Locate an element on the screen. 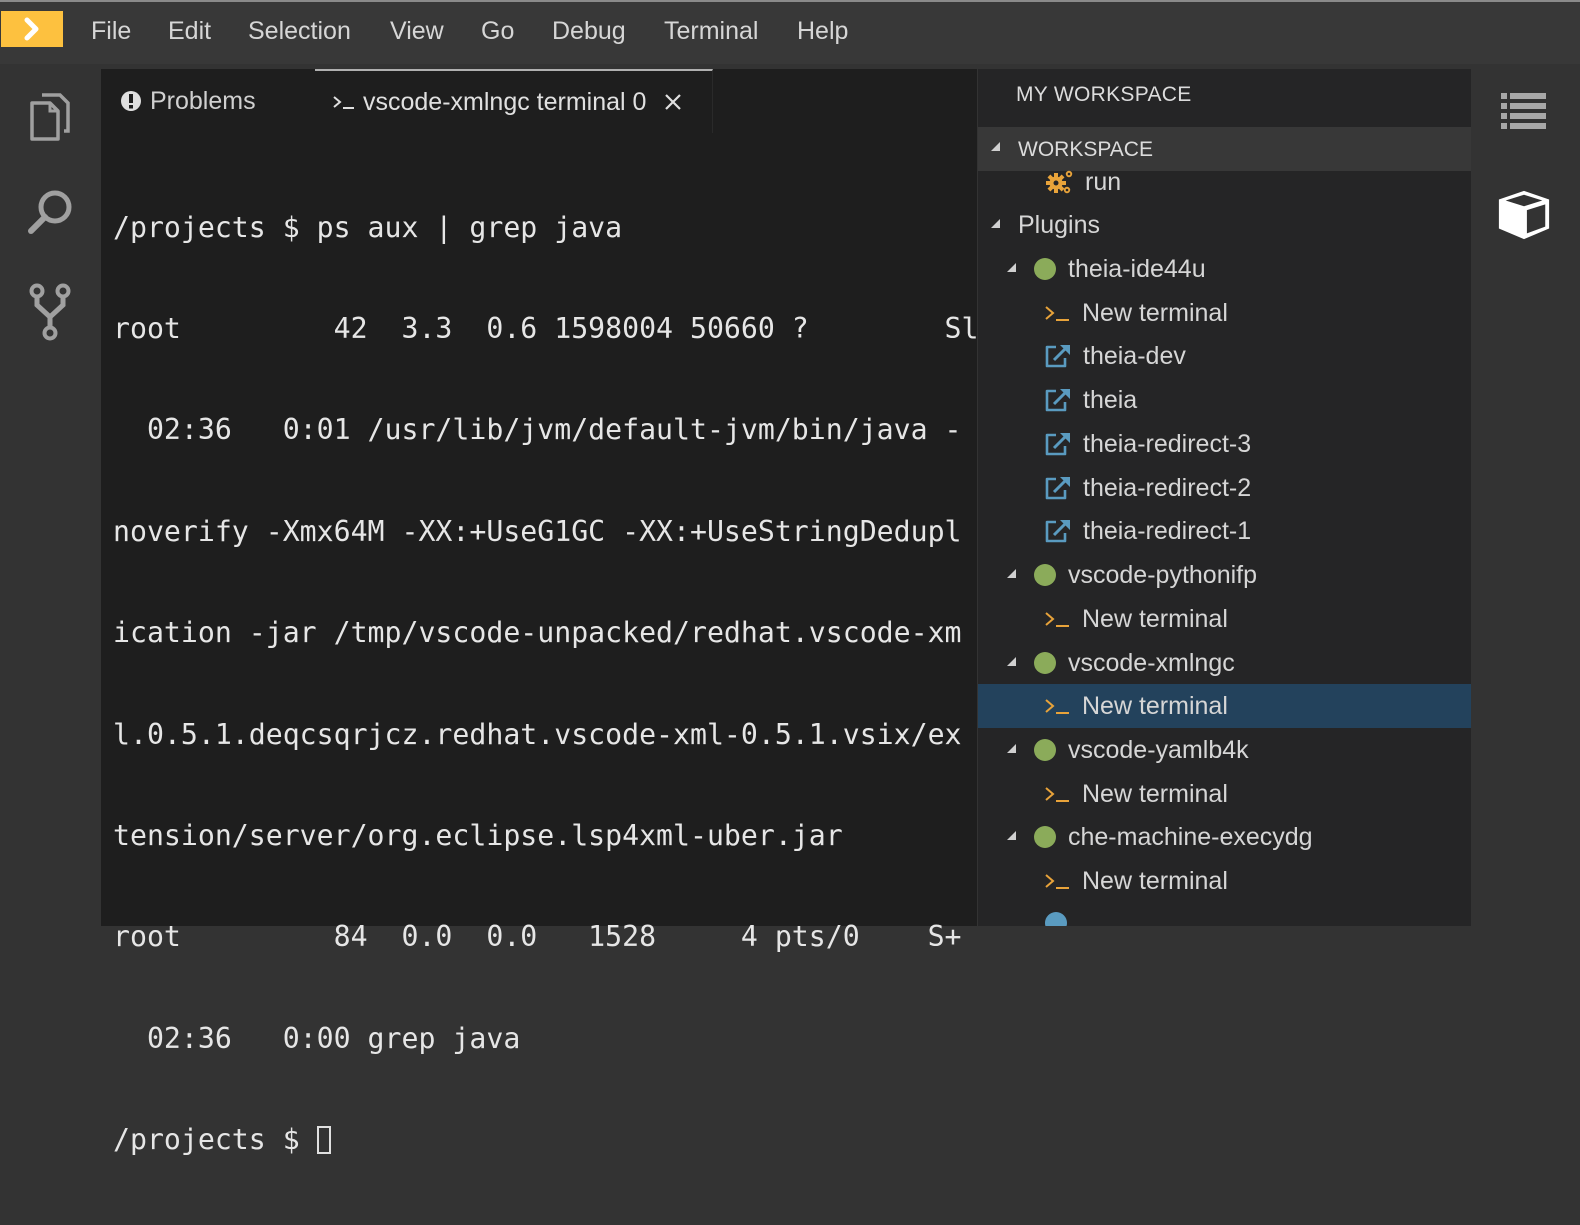 This screenshot has height=1225, width=1580. server-link-item: theia-redirect-1 is located at coordinates (1224, 531).